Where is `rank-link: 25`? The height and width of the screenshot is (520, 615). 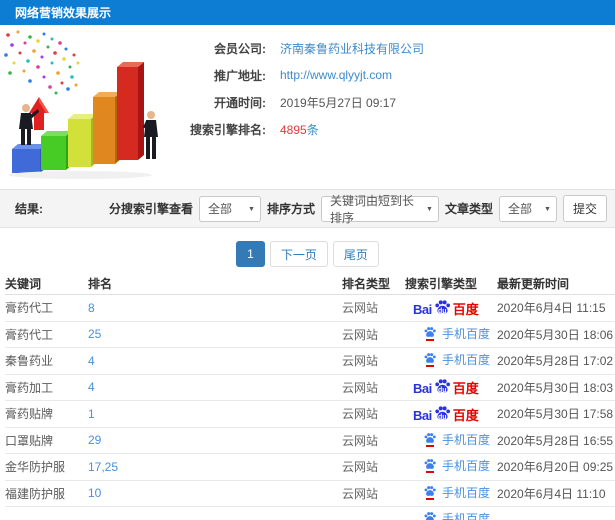 rank-link: 25 is located at coordinates (215, 334).